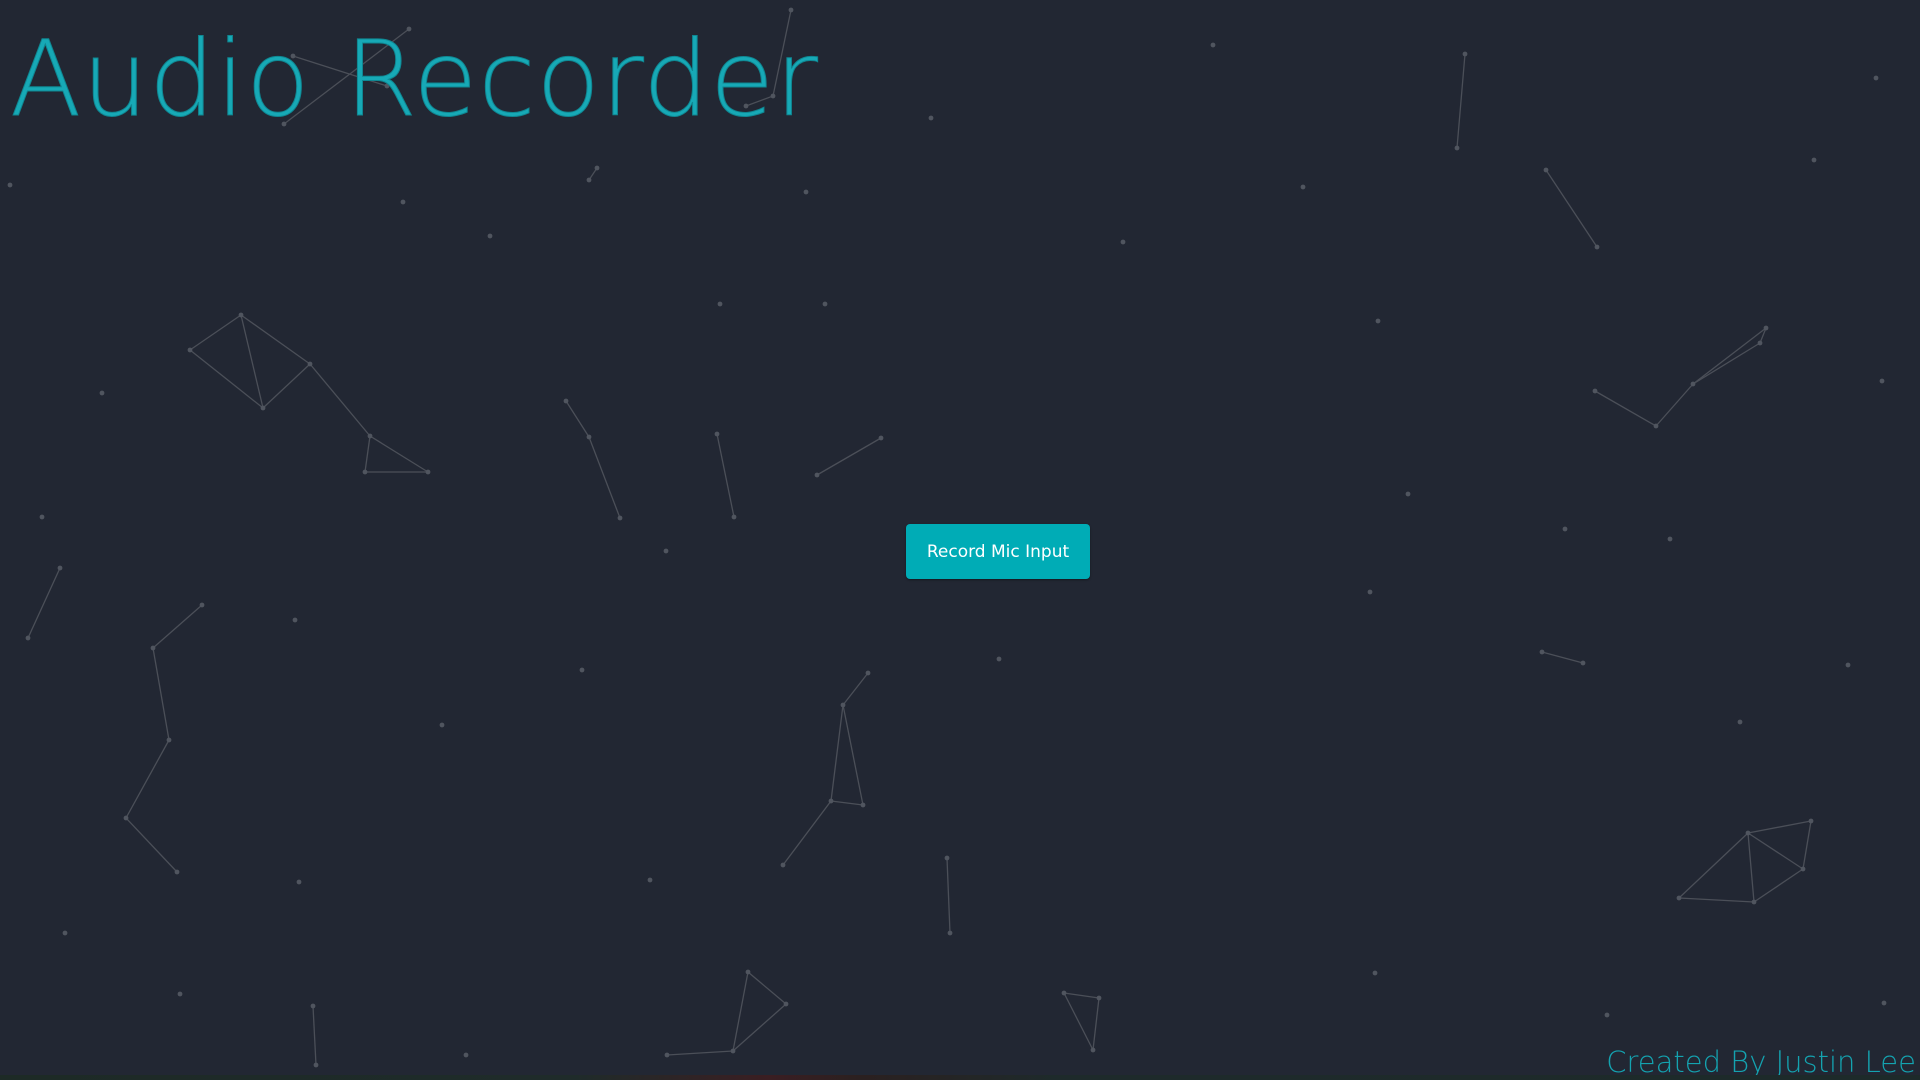 The width and height of the screenshot is (1920, 1080). I want to click on page-title: Audio Recorder, so click(414, 79).